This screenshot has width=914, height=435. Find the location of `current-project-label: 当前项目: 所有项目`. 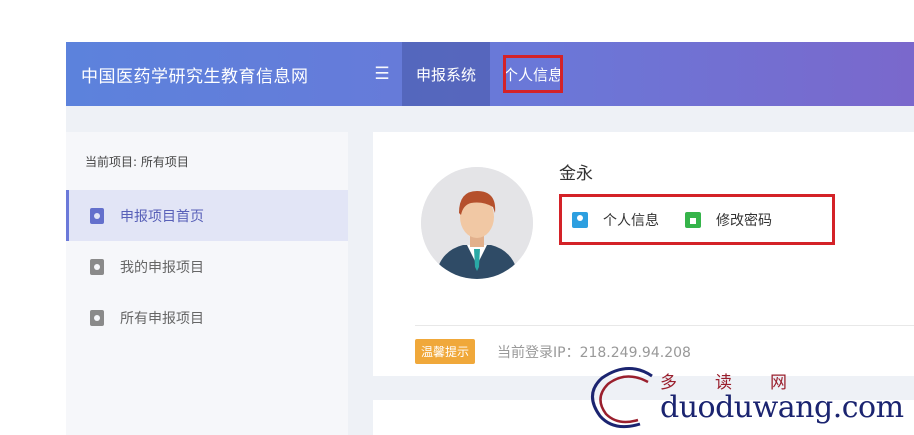

current-project-label: 当前项目: 所有项目 is located at coordinates (137, 162).